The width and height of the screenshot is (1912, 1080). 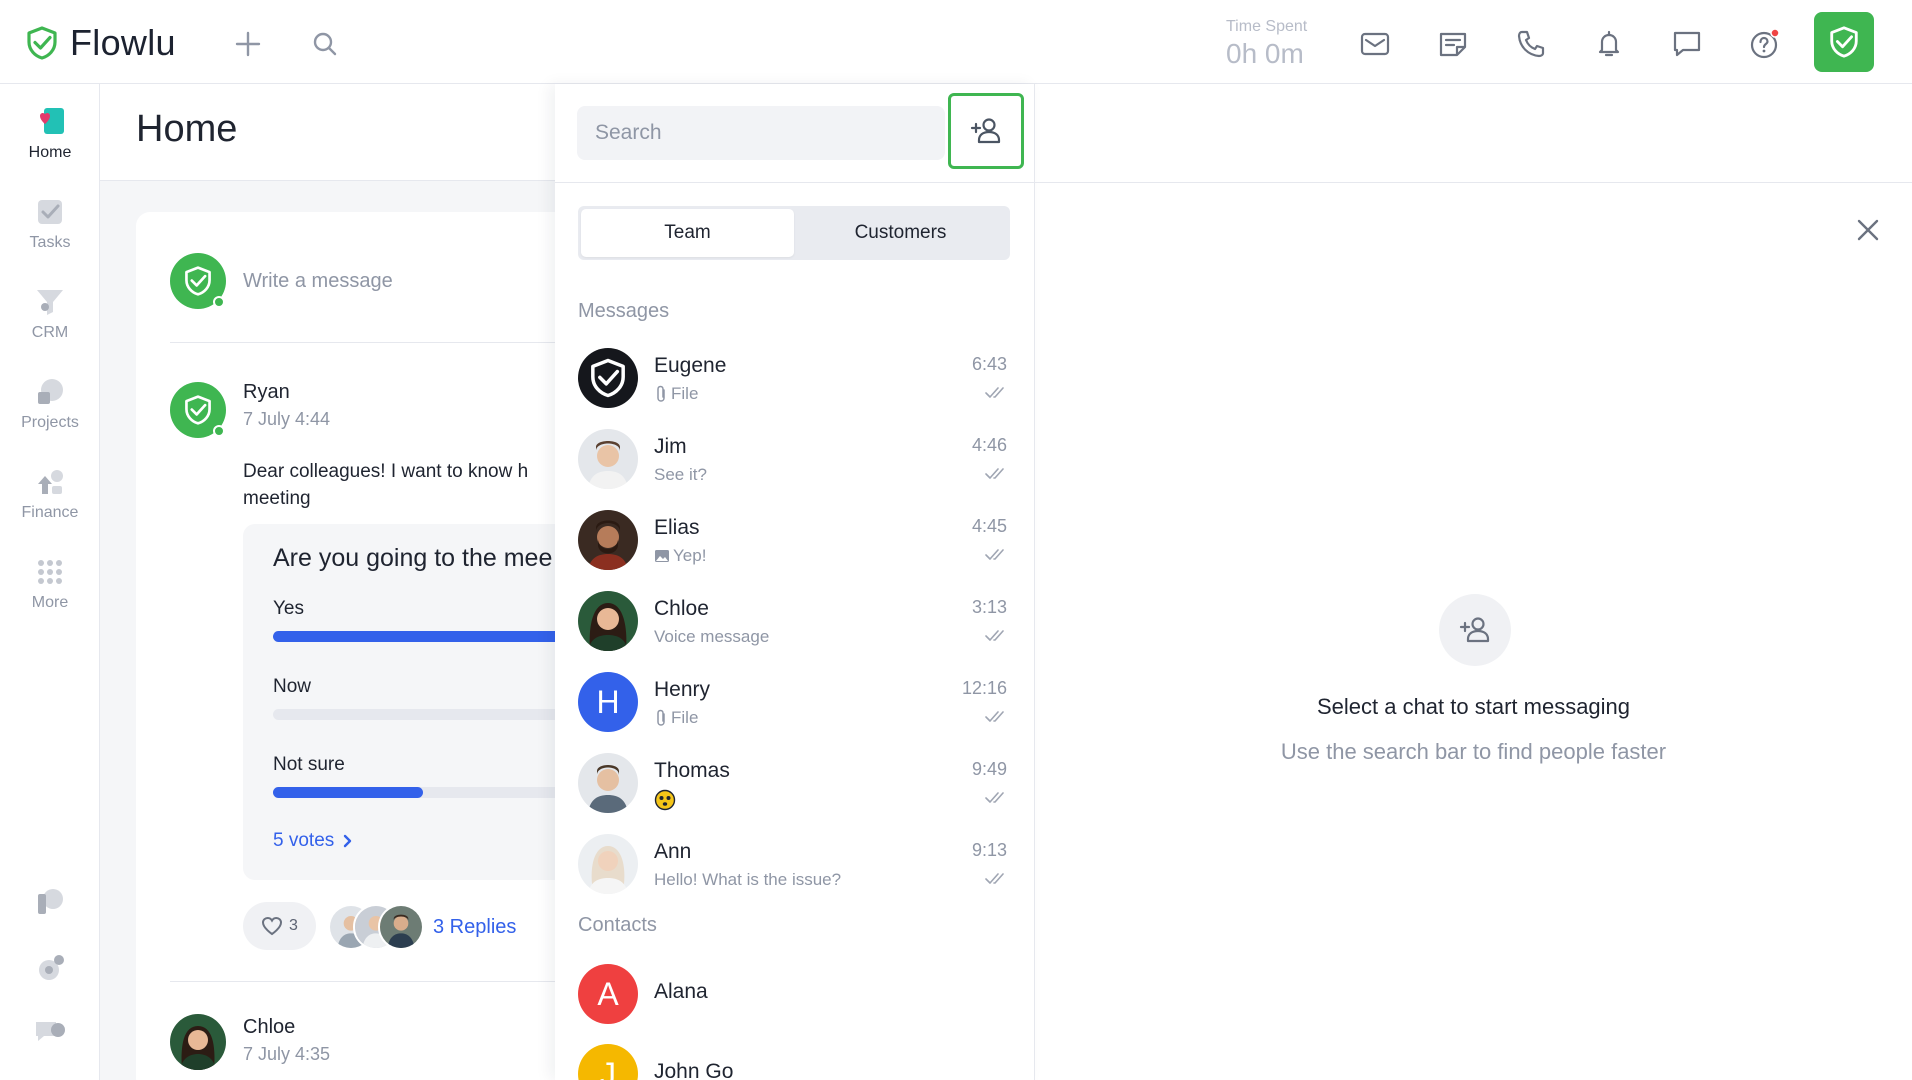 What do you see at coordinates (795, 550) in the screenshot?
I see `chat-item-elias: Elias Yep! 4:45` at bounding box center [795, 550].